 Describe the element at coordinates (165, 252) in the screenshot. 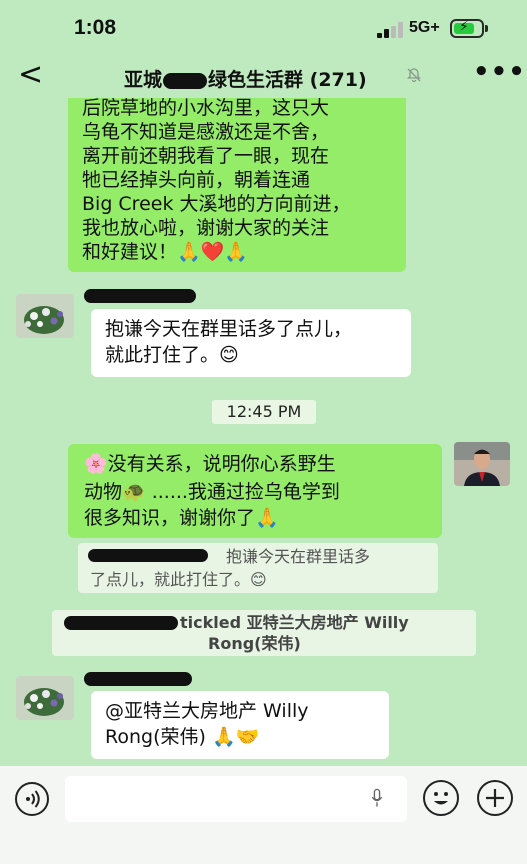

I see `message-line: 和好建议！🙏❤️🙏` at that location.